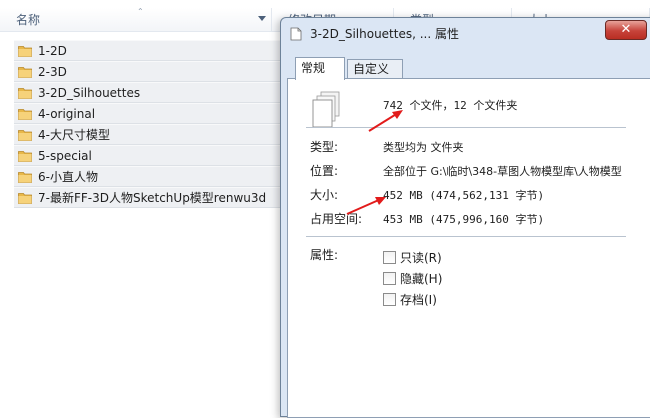  Describe the element at coordinates (324, 147) in the screenshot. I see `type-label: 类型:` at that location.